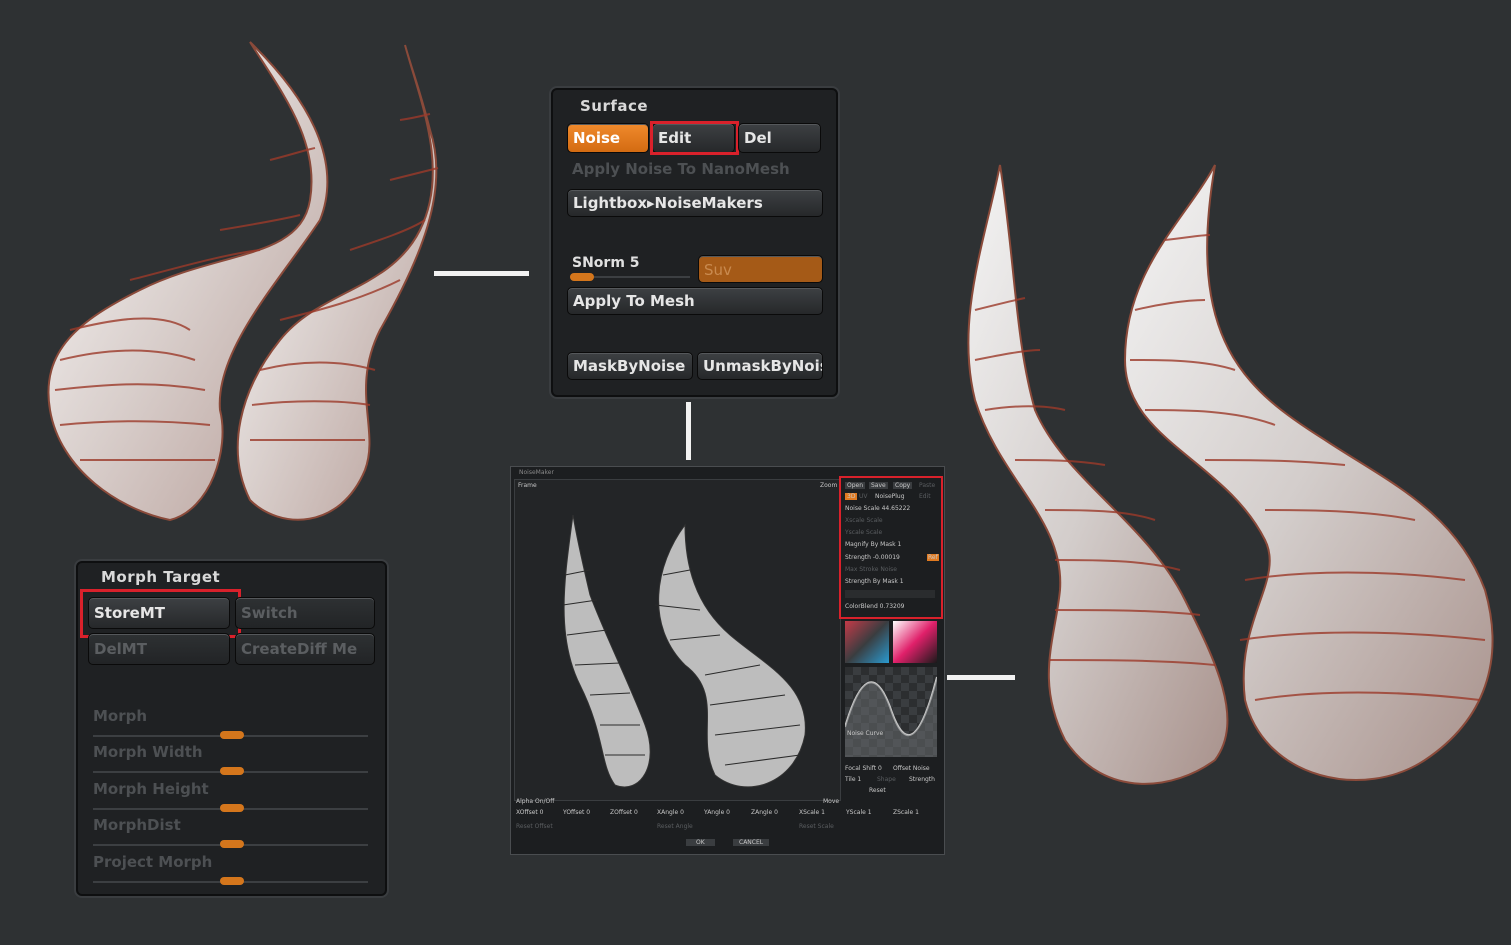 The width and height of the screenshot is (1511, 945). I want to click on surface-title: Surface, so click(614, 106).